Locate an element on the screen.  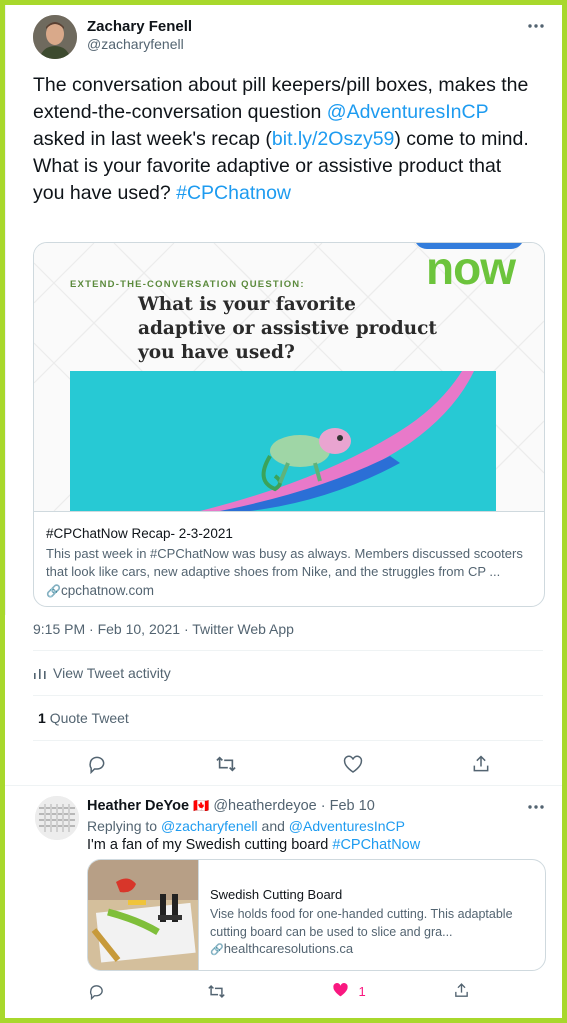
card-logo-top-icon is located at coordinates (469, 246).